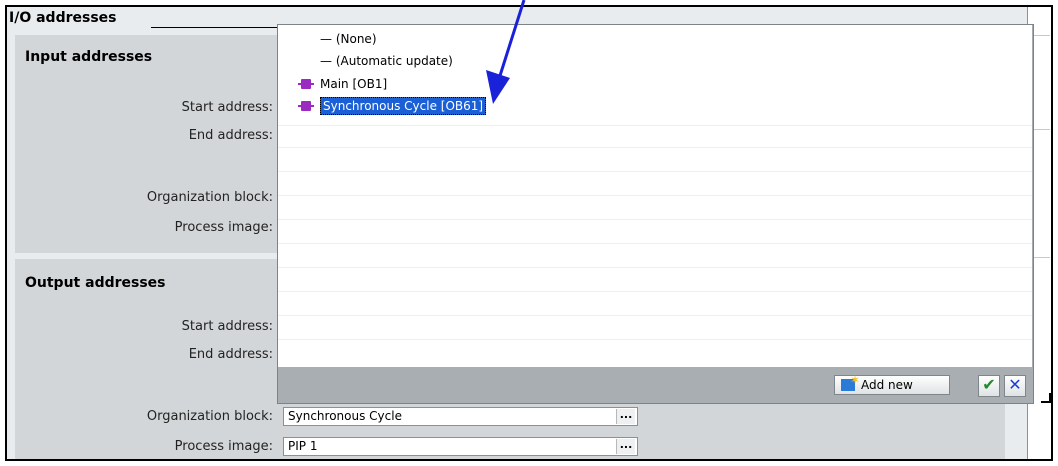 Image resolution: width=1058 pixels, height=466 pixels. Describe the element at coordinates (227, 326) in the screenshot. I see `output-start-address-label: Start address:` at that location.